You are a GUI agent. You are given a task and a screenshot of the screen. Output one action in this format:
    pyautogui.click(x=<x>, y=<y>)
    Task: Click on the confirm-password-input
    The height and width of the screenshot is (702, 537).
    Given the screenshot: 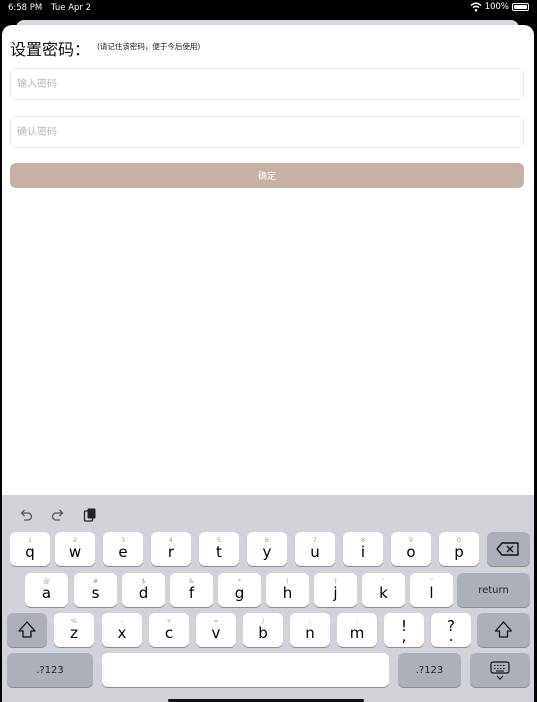 What is the action you would take?
    pyautogui.click(x=267, y=132)
    